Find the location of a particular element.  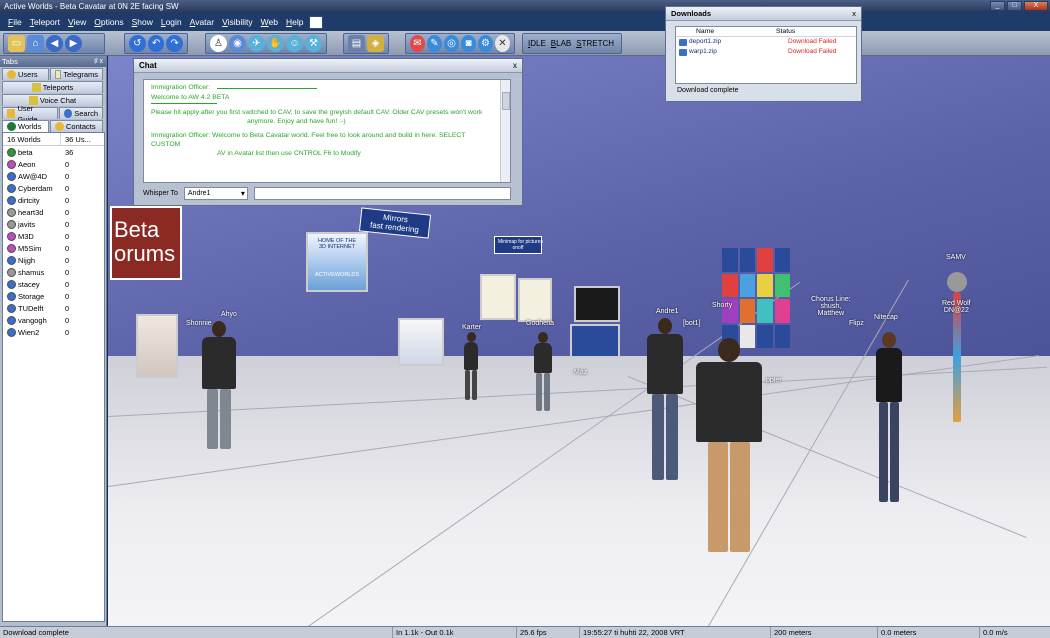

status-message: Download complete is located at coordinates (36, 632).